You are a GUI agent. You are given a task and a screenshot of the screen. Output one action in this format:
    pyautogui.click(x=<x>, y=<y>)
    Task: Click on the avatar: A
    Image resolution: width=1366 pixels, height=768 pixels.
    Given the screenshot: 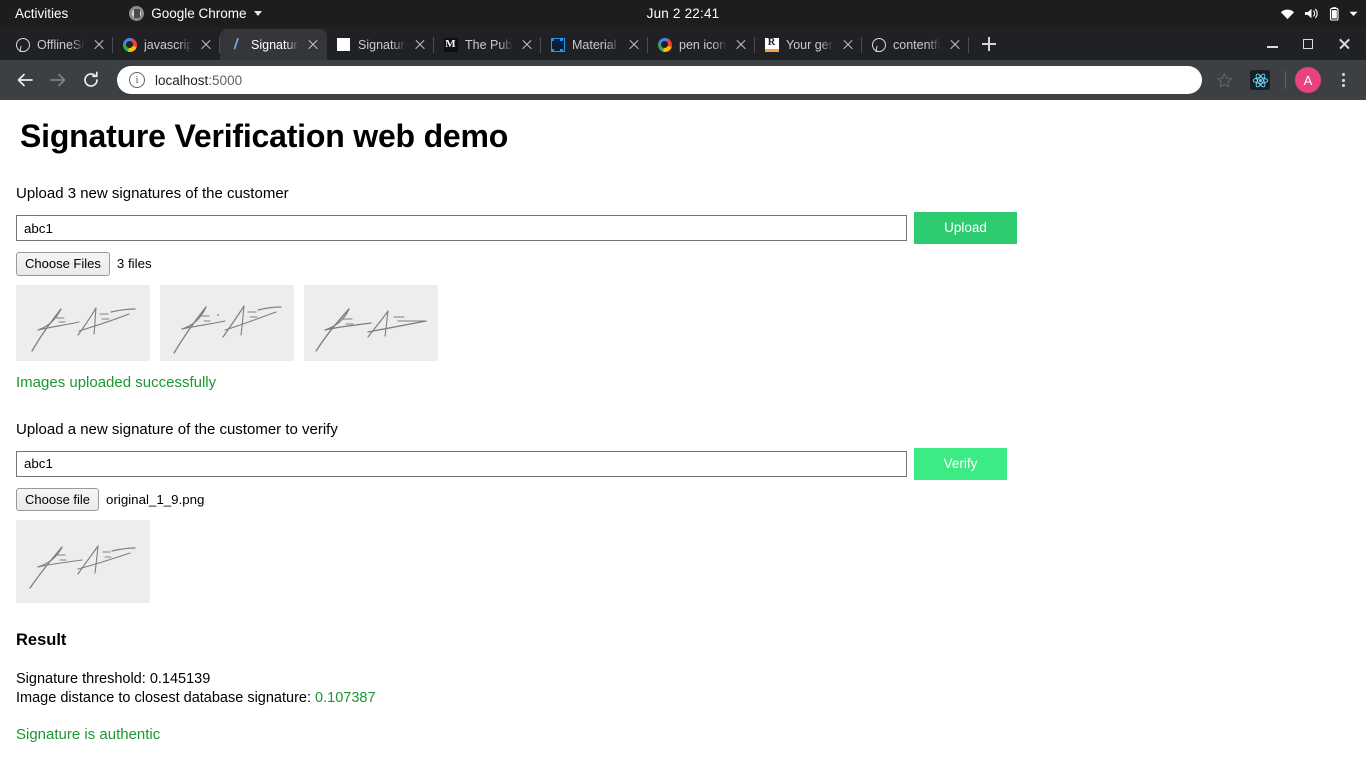 What is the action you would take?
    pyautogui.click(x=1308, y=80)
    